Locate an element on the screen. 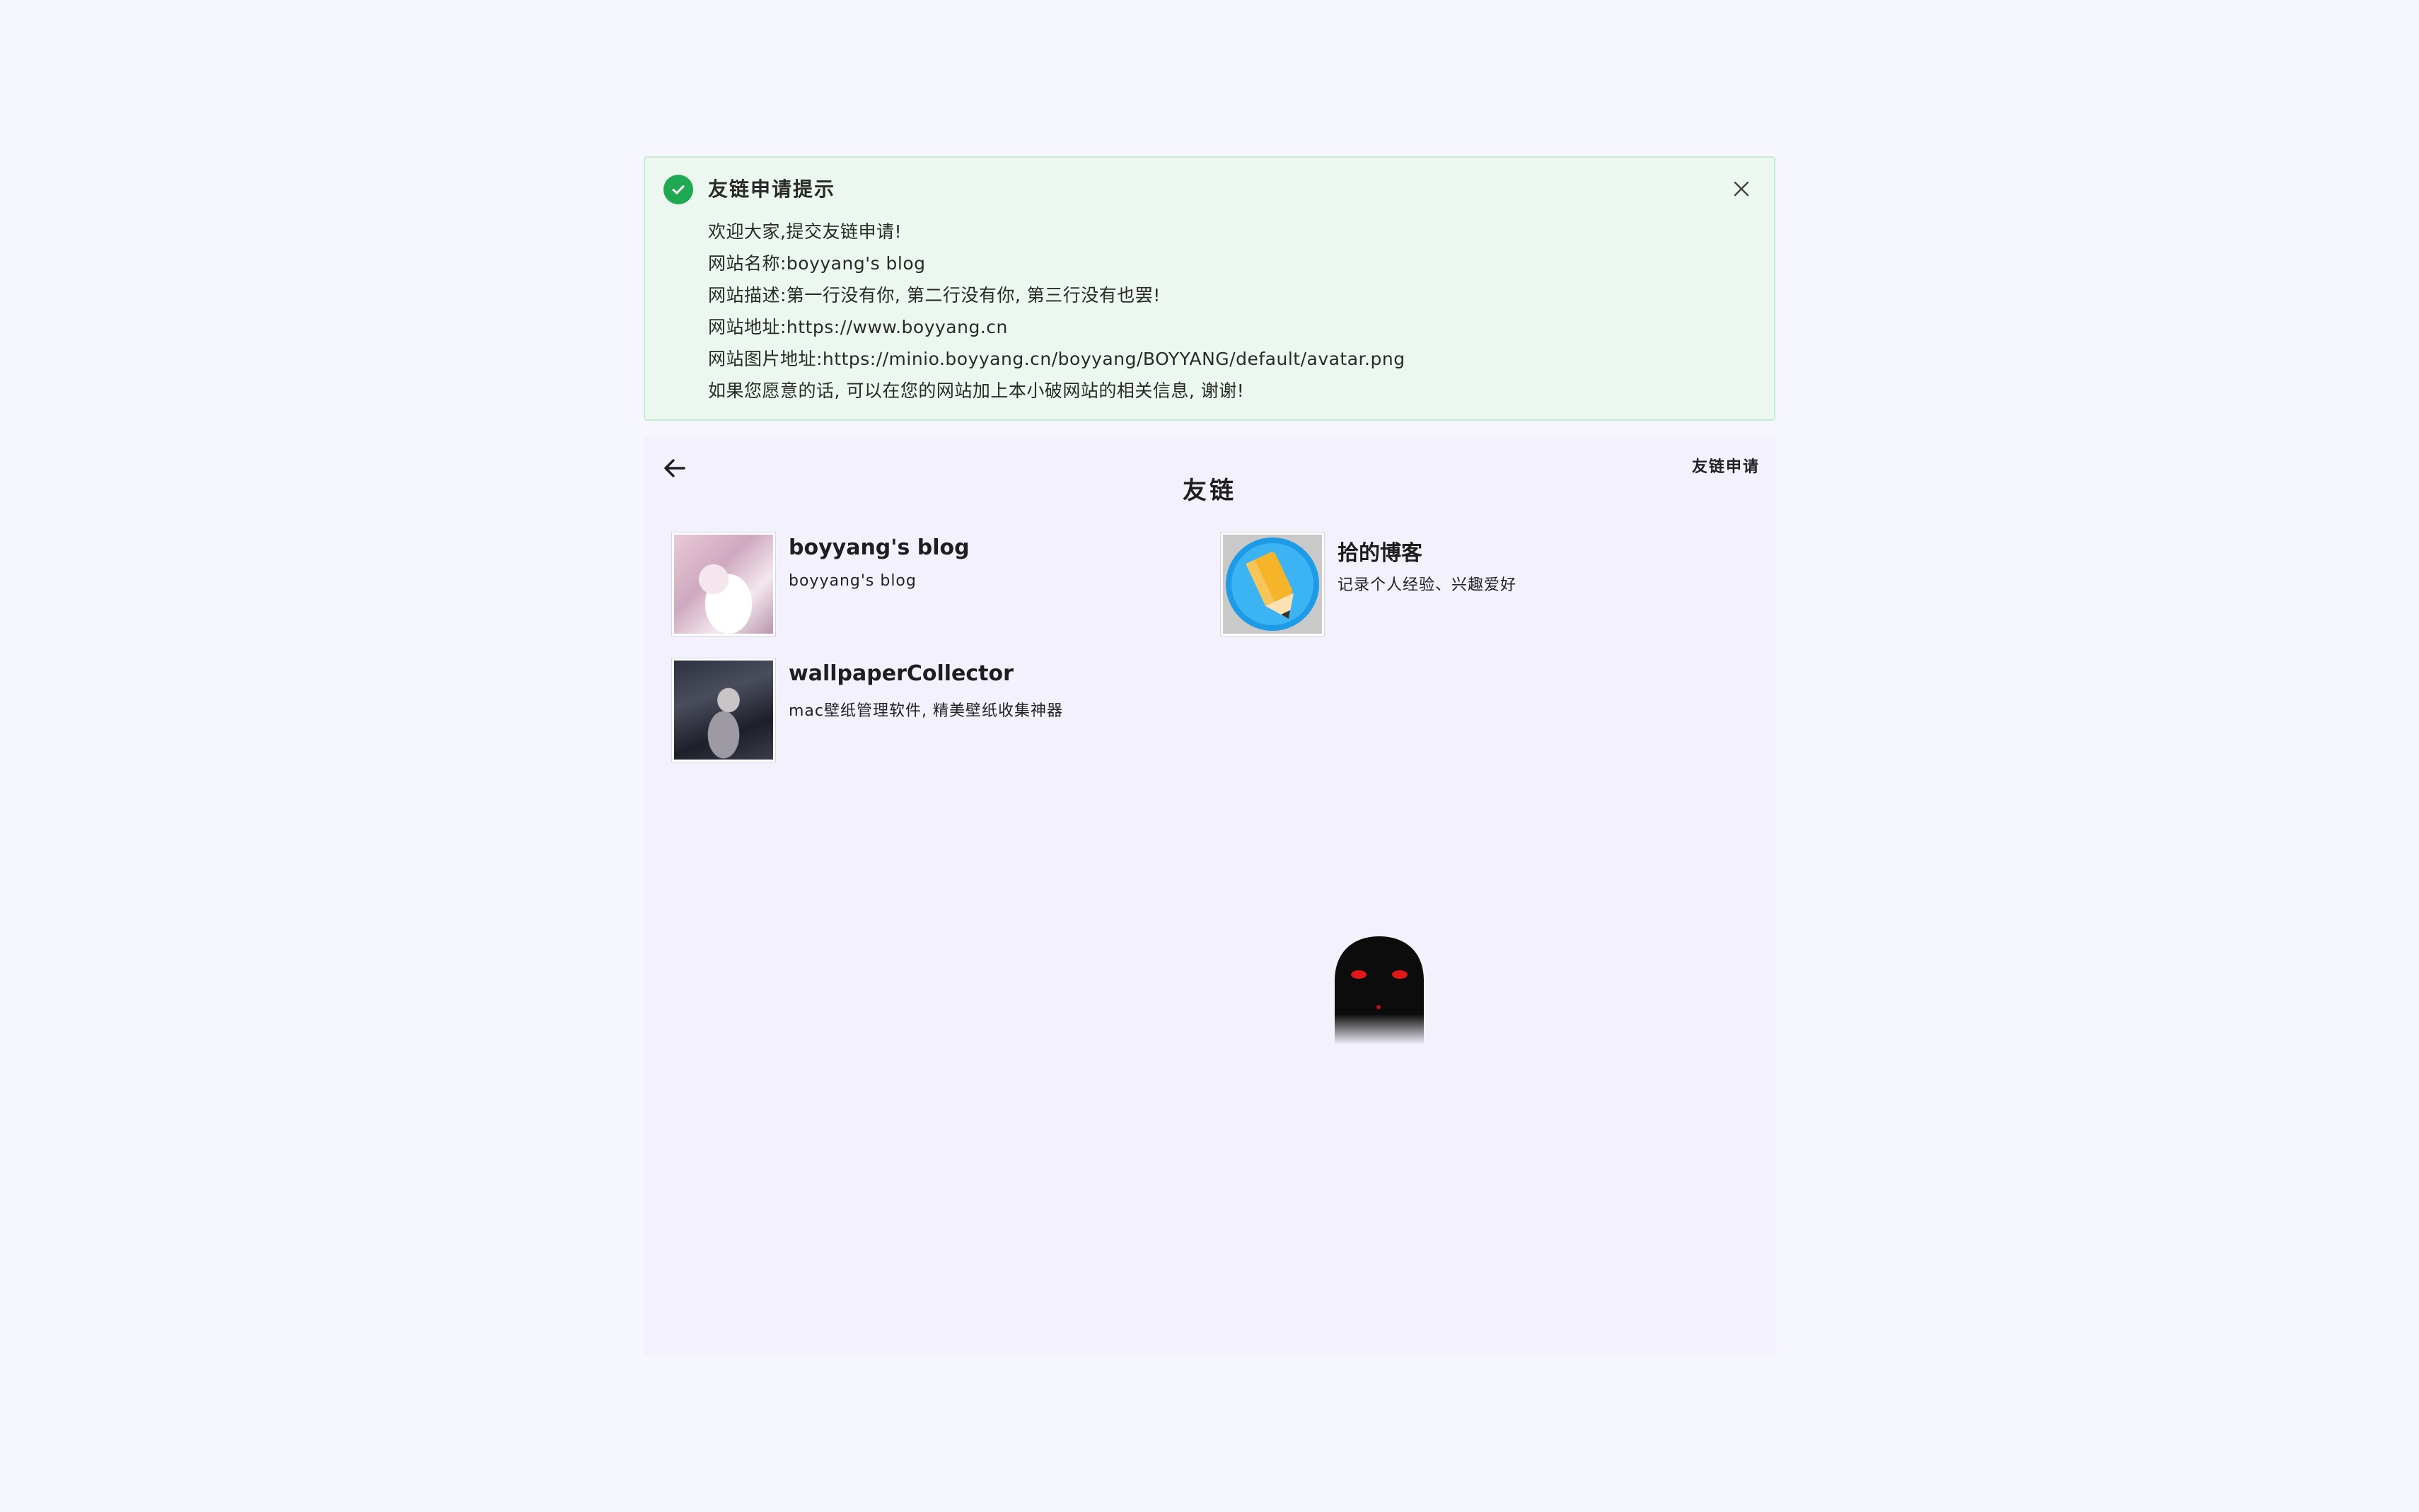 This screenshot has height=1512, width=2419. friend-link-card: wallpaperCollector mac壁纸管理软件, 精美壁纸收集神器 is located at coordinates (920, 711).